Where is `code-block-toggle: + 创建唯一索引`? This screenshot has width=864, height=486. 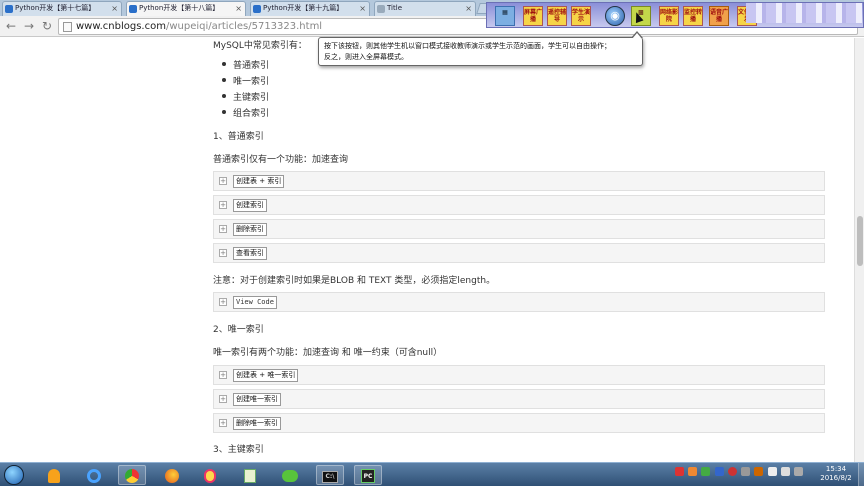 code-block-toggle: + 创建唯一索引 is located at coordinates (519, 399).